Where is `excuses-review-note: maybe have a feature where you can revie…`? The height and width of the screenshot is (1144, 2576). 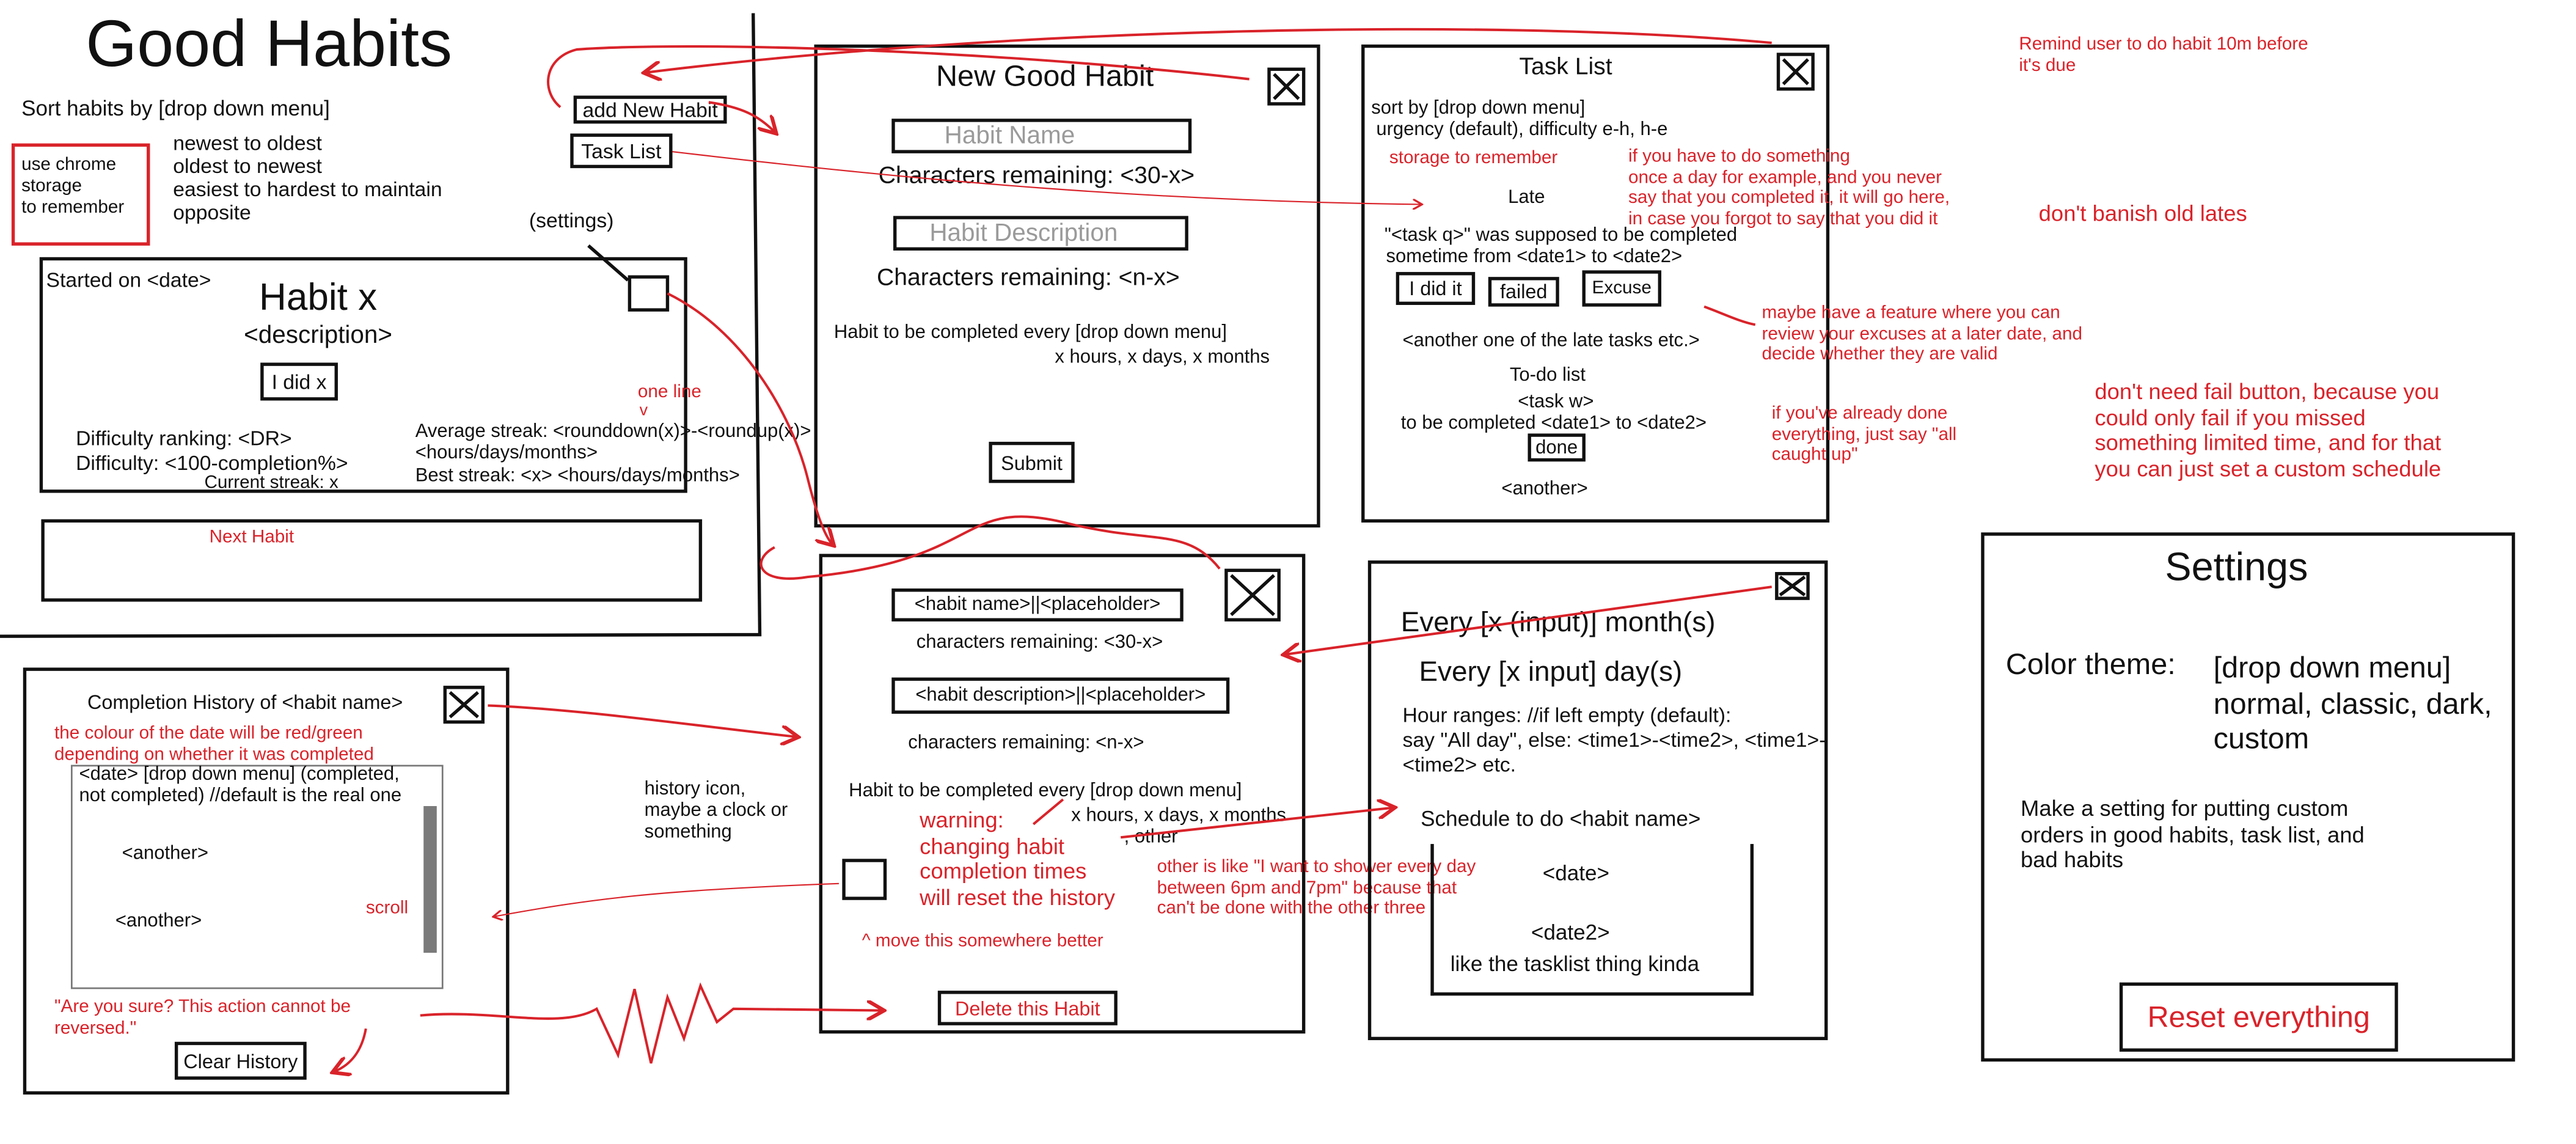
excuses-review-note: maybe have a feature where you can revie… is located at coordinates (1922, 334).